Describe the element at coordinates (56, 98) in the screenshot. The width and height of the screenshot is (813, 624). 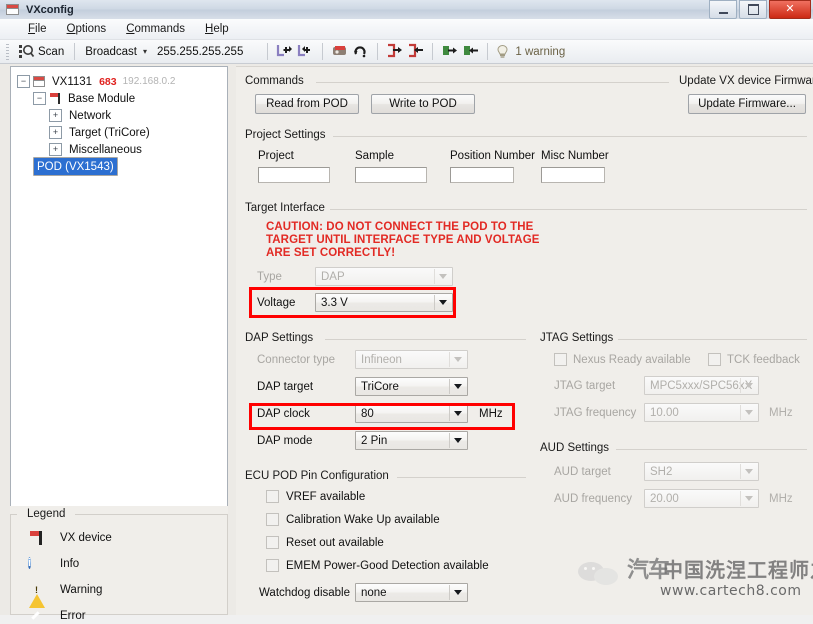
I see `flag-icon` at that location.